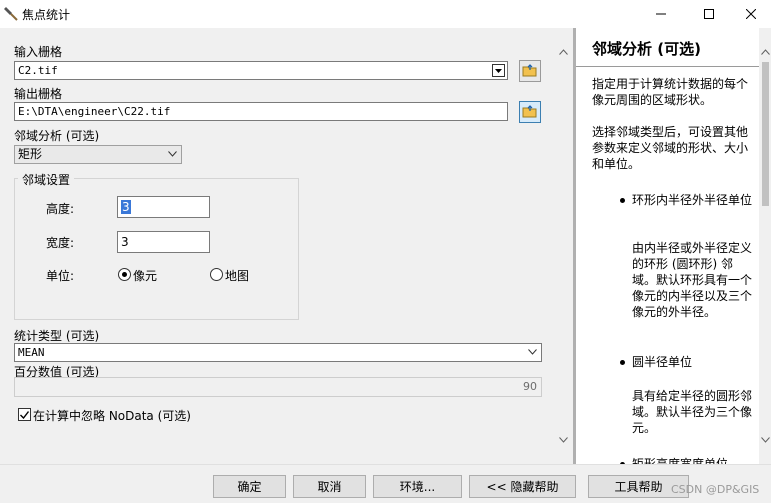  What do you see at coordinates (30, 154) in the screenshot?
I see `neighborhood-value: 矩形` at bounding box center [30, 154].